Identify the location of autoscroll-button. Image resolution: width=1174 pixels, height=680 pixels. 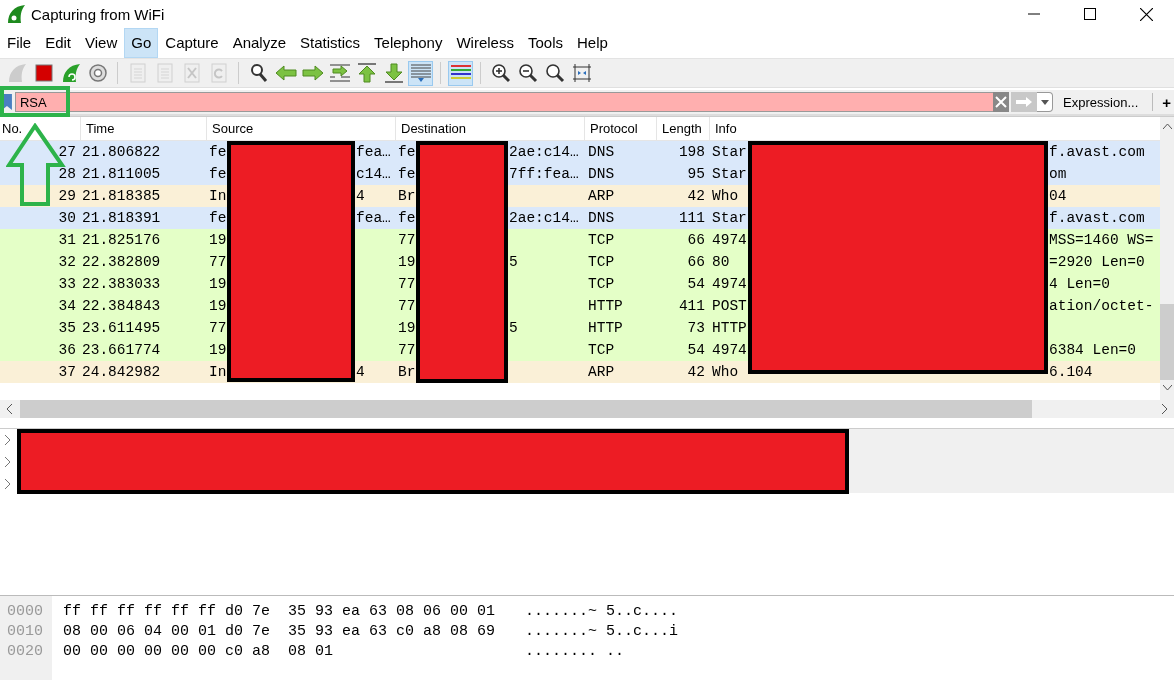
(420, 73).